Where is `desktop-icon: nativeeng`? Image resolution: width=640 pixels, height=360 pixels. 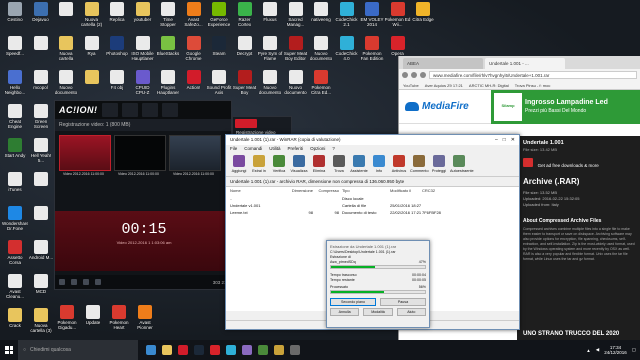
desktop-icon: nativeeng is located at coordinates (321, 17).